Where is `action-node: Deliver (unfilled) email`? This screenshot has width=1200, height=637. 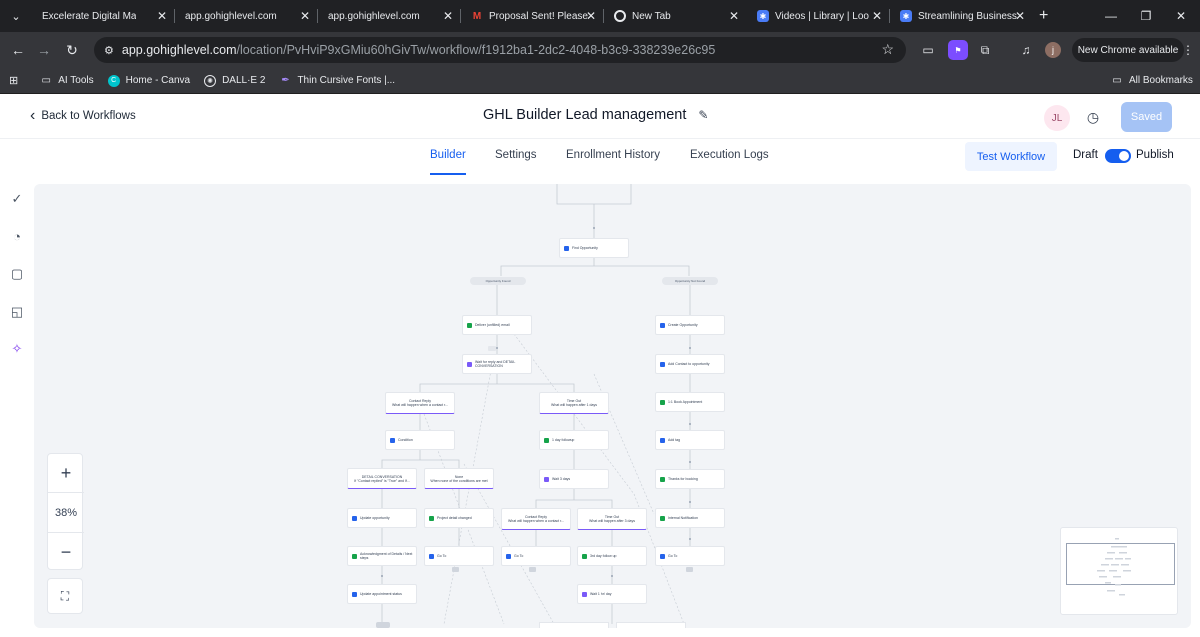
action-node: Deliver (unfilled) email is located at coordinates (497, 325).